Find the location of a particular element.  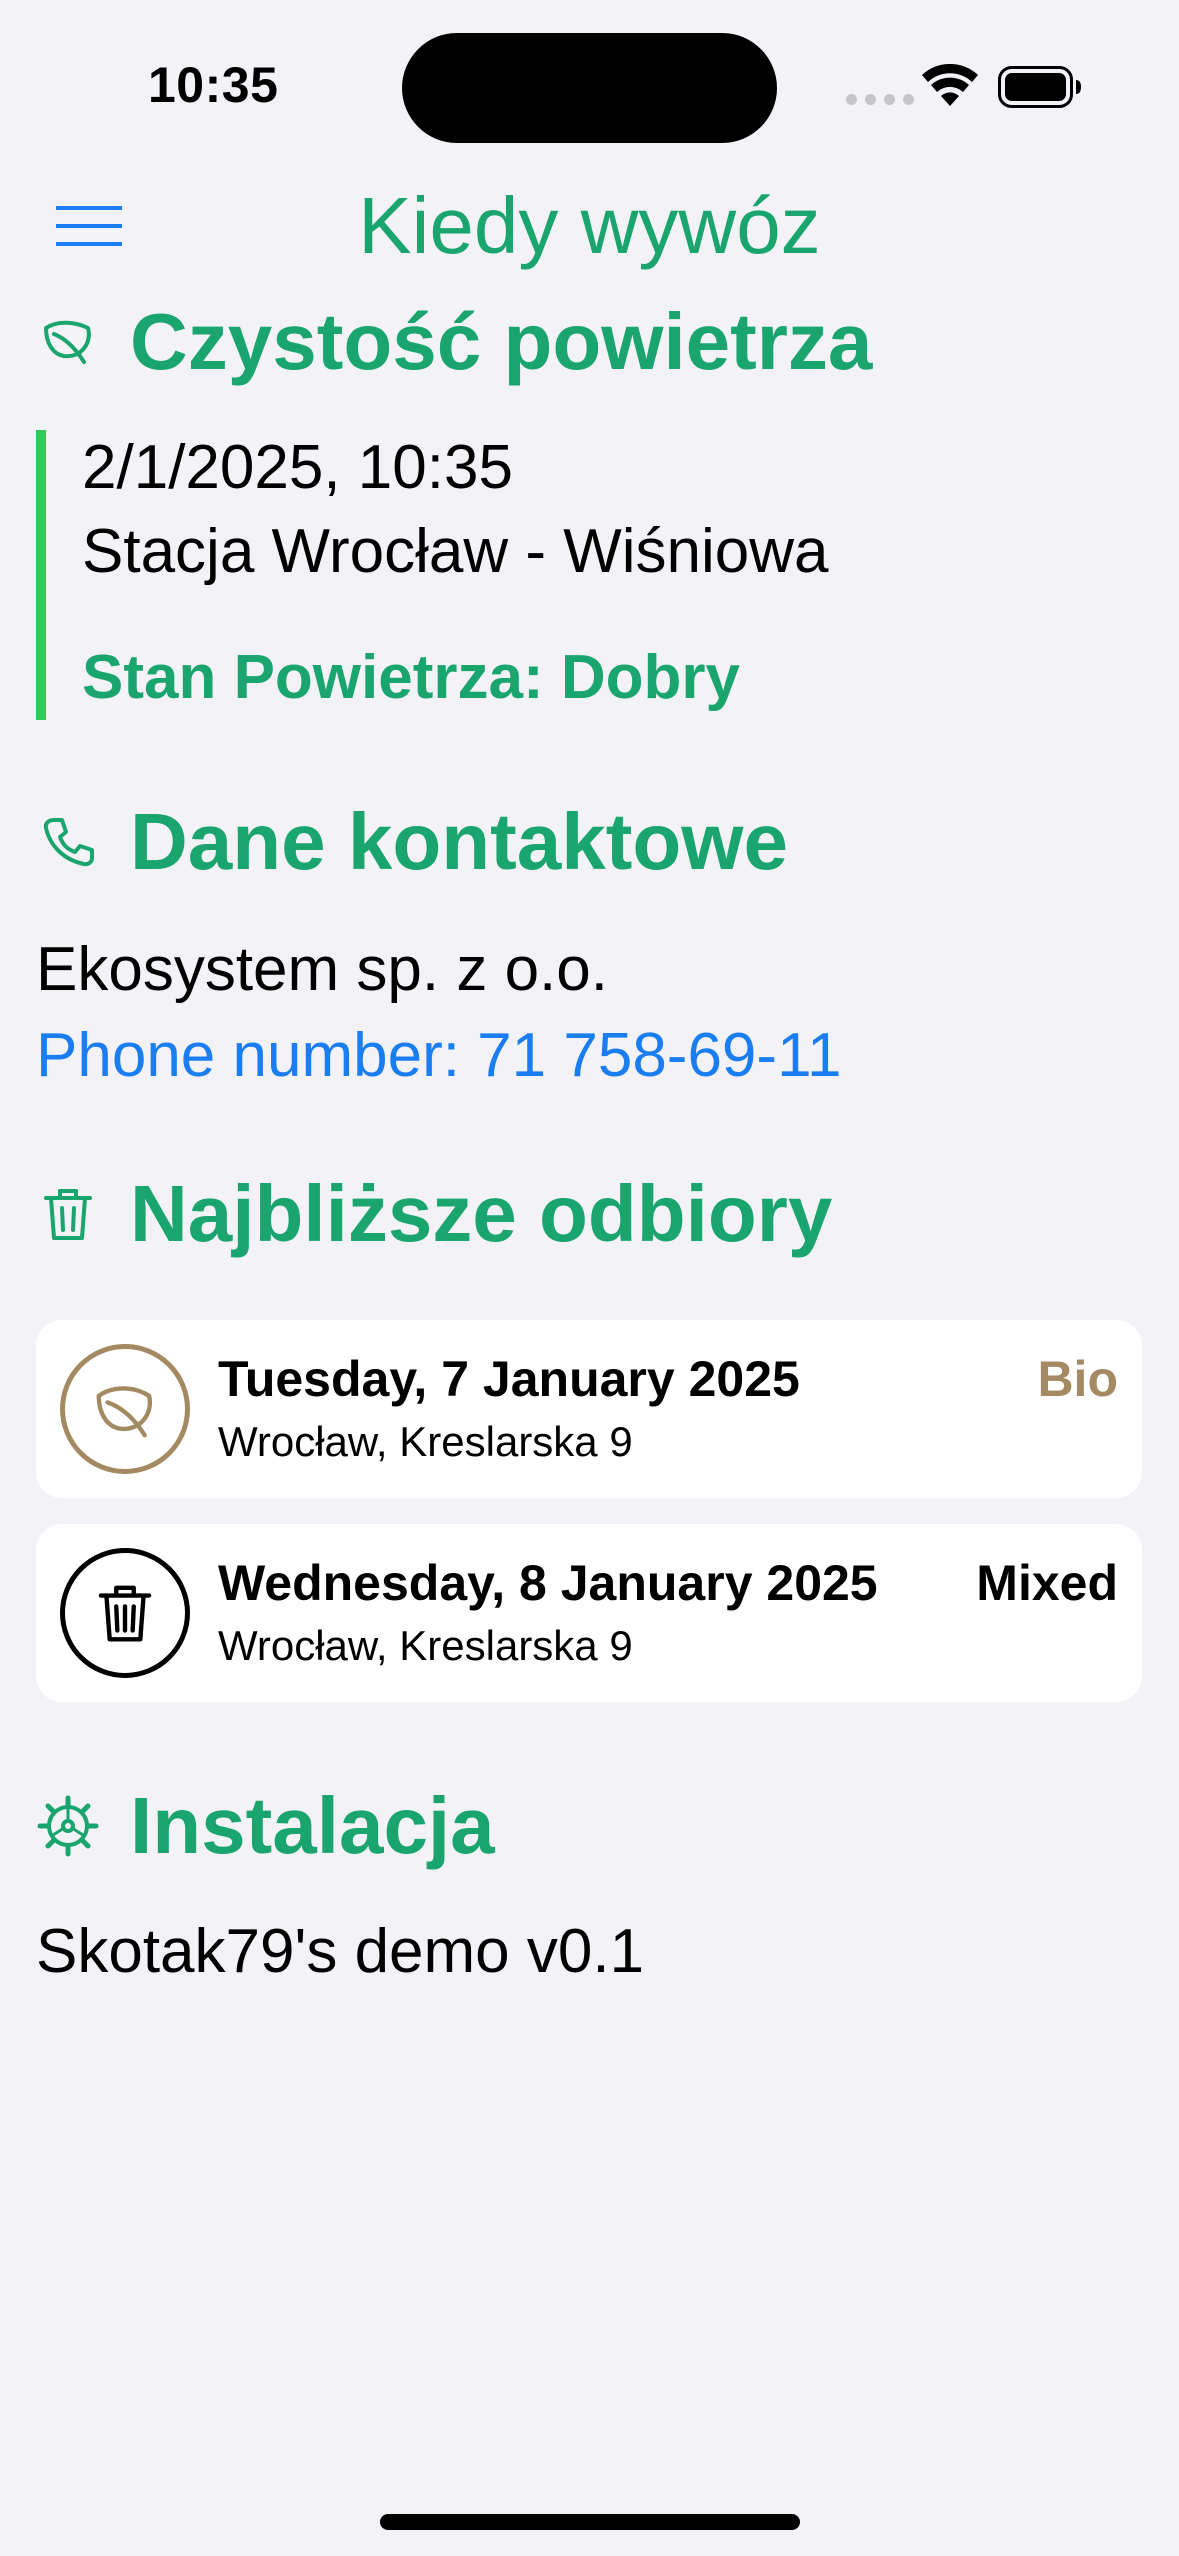

air-quality-header: Czystość powietrza is located at coordinates (454, 342).